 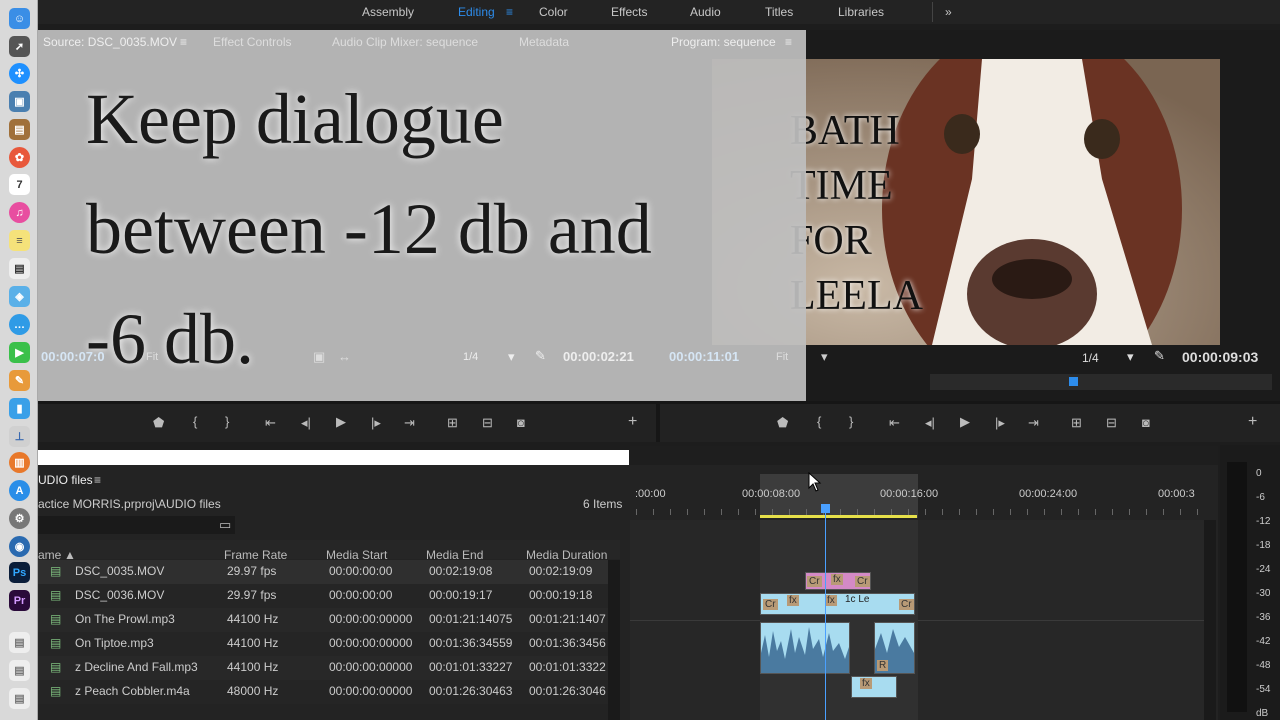 I want to click on program-timecode: 00:00:11:01, so click(x=704, y=356).